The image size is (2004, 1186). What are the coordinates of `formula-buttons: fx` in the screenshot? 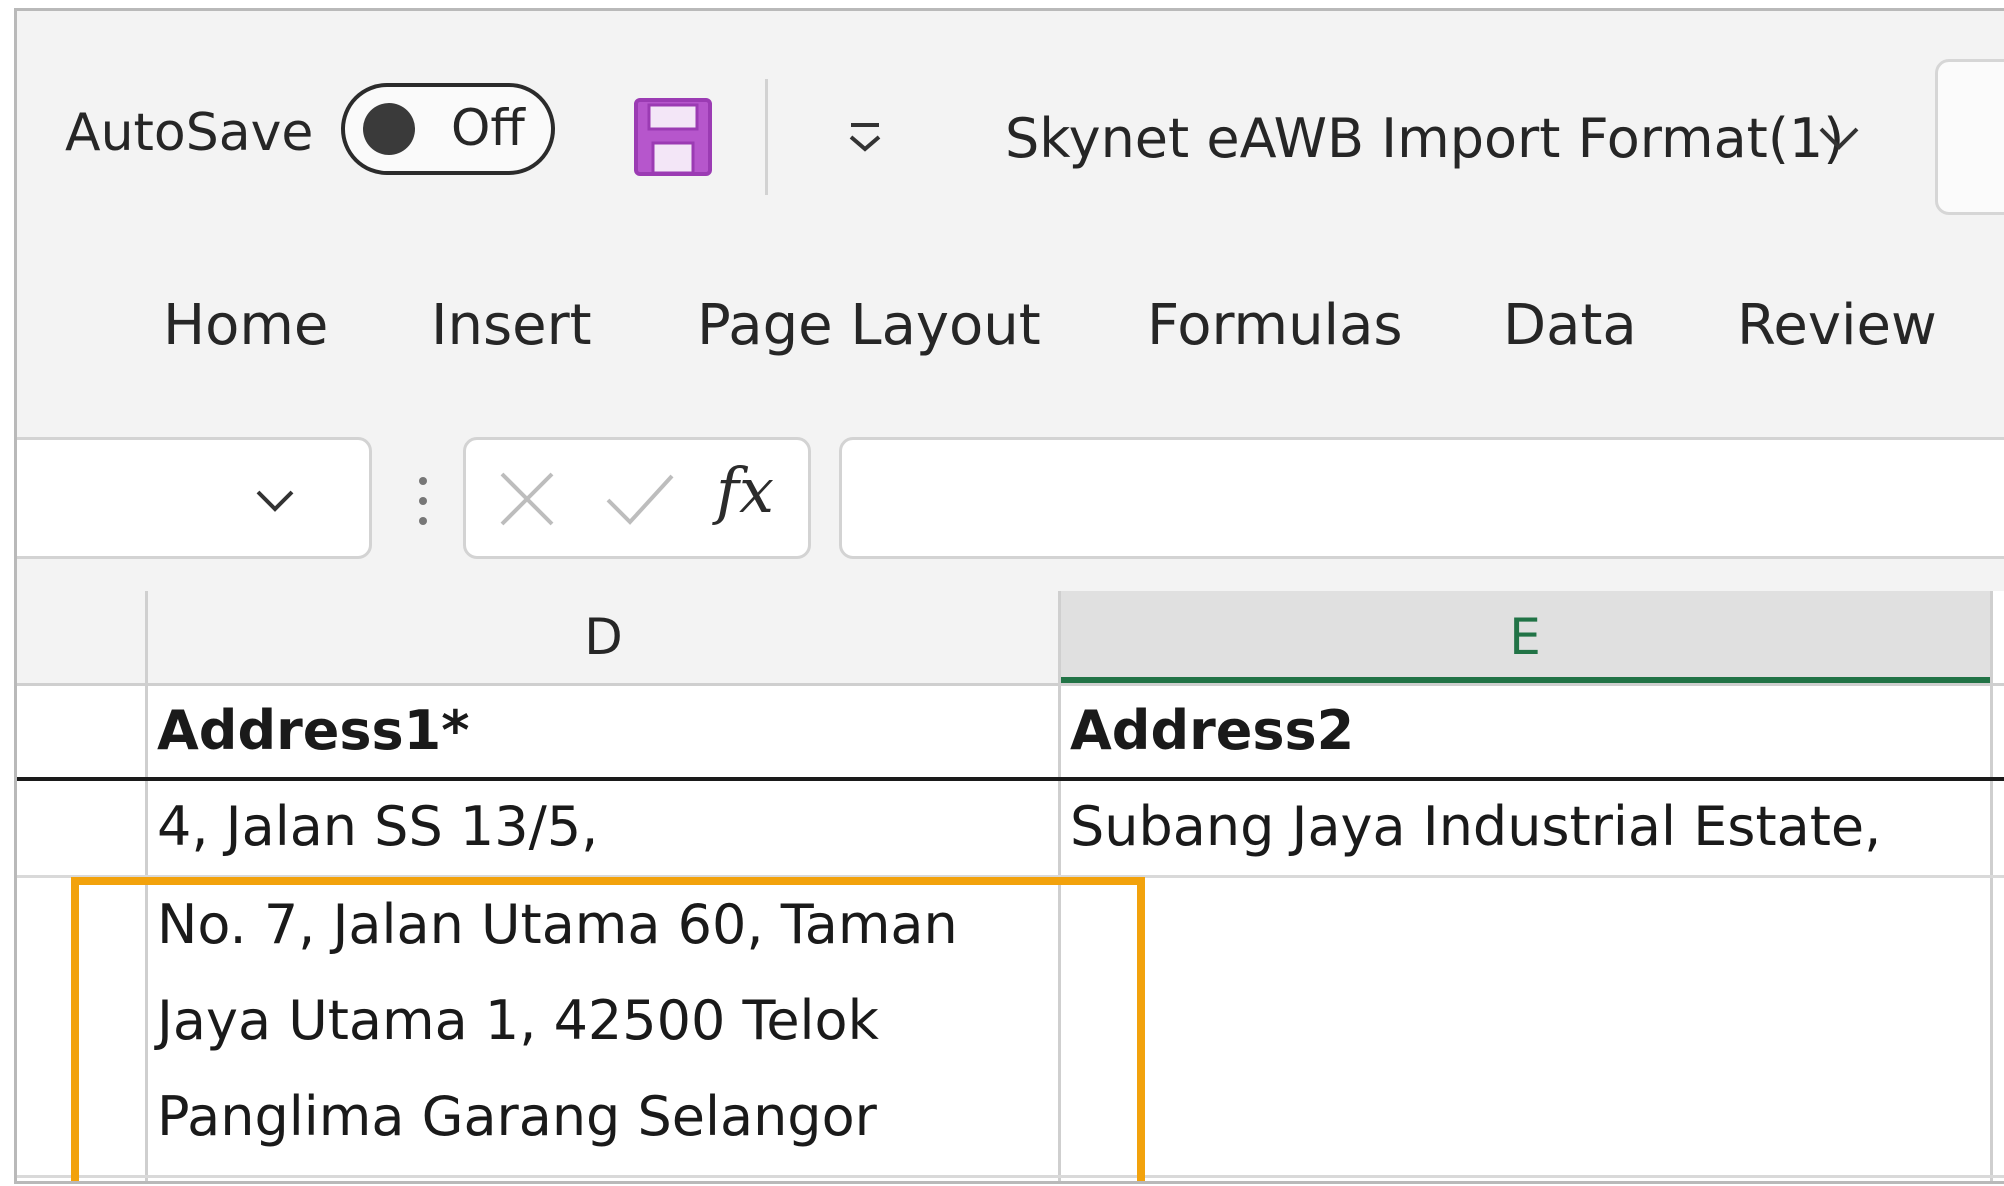 It's located at (637, 498).